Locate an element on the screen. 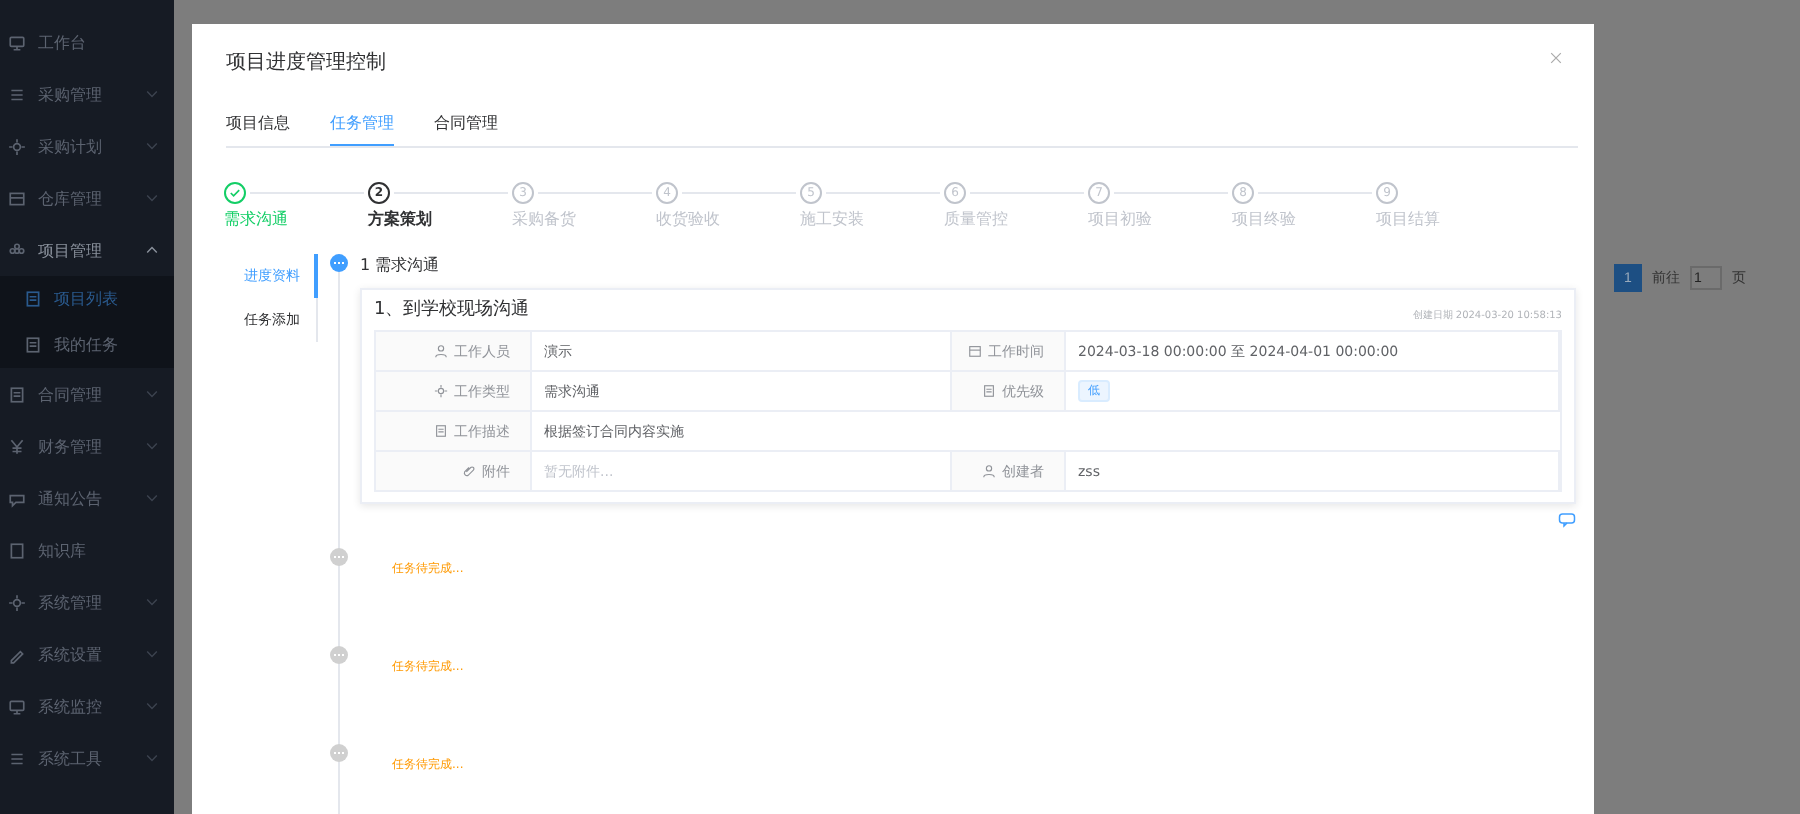  sidebar-menu-item: 系统工具 is located at coordinates (87, 758).